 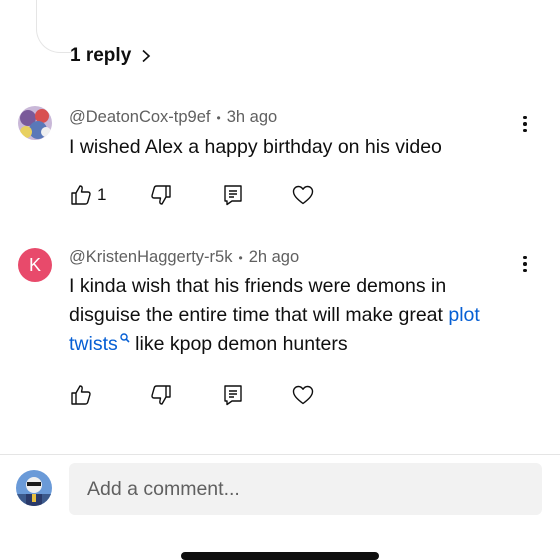 I want to click on current-user-avatar, so click(x=34, y=488).